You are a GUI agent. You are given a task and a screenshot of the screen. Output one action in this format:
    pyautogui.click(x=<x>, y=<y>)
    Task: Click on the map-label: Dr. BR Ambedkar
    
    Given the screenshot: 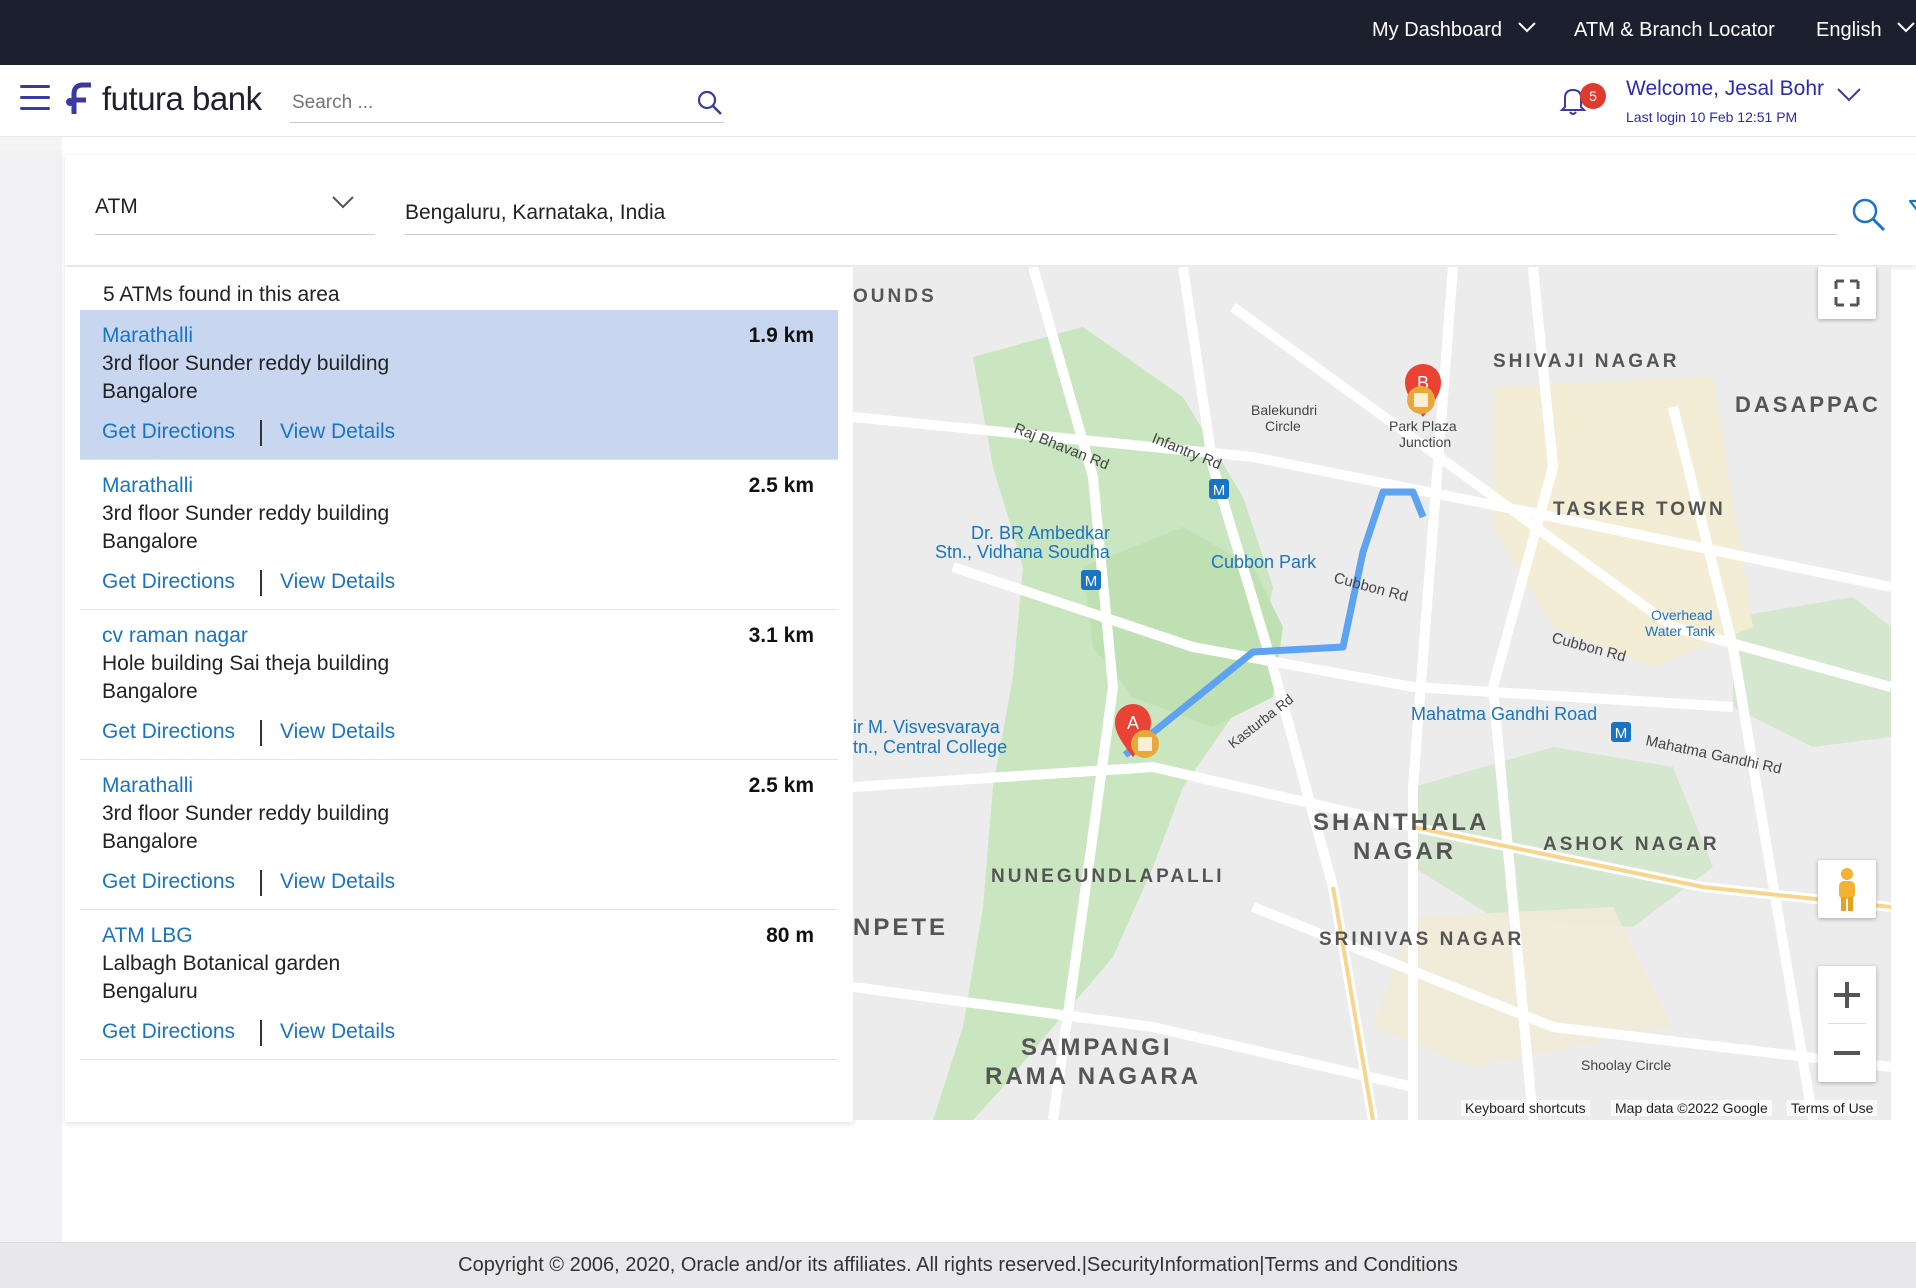 What is the action you would take?
    pyautogui.click(x=1040, y=533)
    